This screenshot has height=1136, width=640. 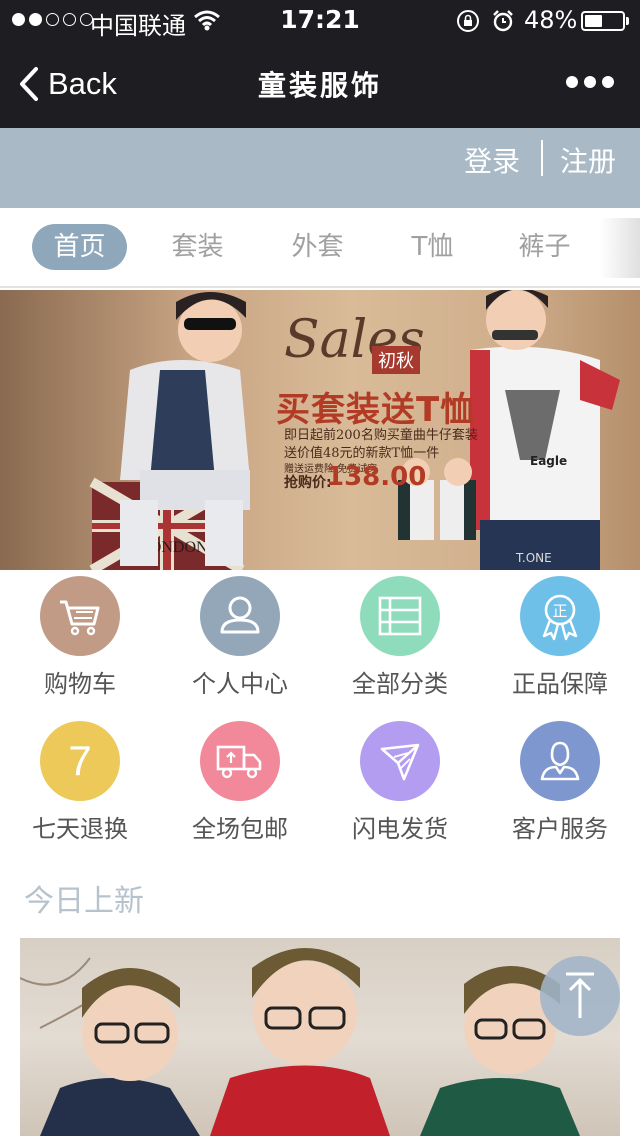 I want to click on banner-price-label: 抢购价:, so click(x=308, y=483).